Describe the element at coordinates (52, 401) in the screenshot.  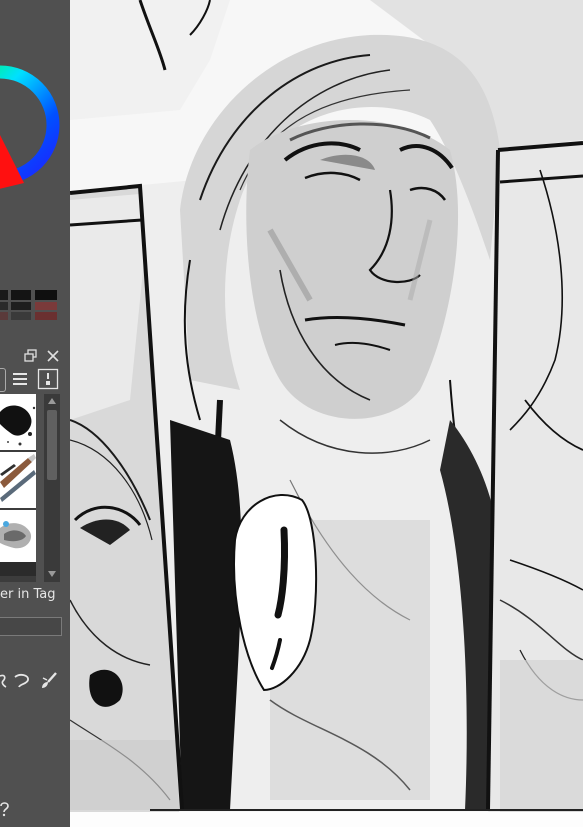
I see `scroll-up-icon` at that location.